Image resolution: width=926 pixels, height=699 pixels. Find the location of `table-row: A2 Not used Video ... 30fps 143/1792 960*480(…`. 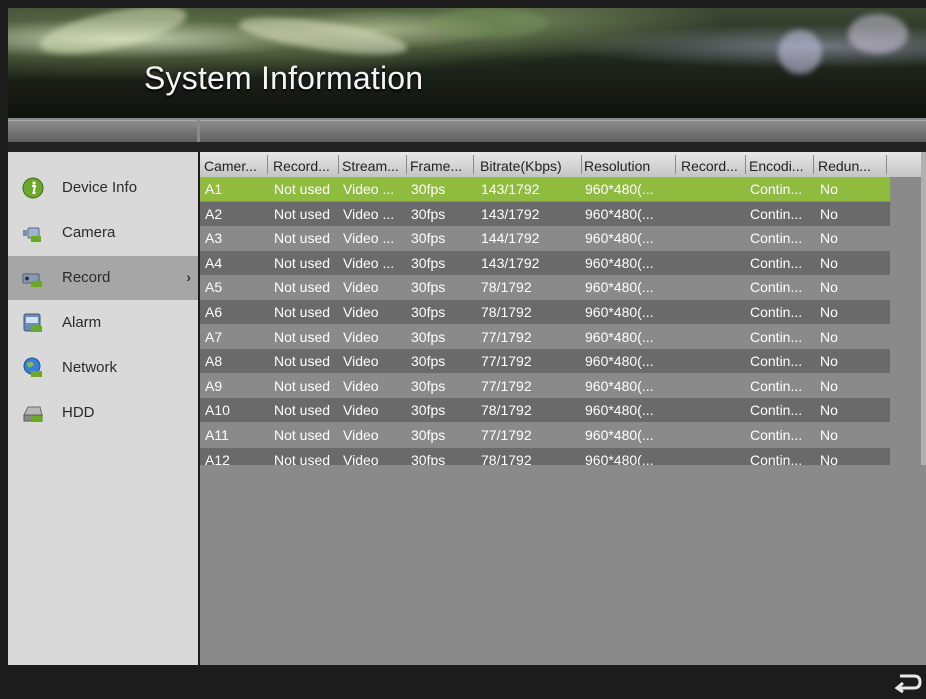

table-row: A2 Not used Video ... 30fps 143/1792 960*480(… is located at coordinates (545, 213).